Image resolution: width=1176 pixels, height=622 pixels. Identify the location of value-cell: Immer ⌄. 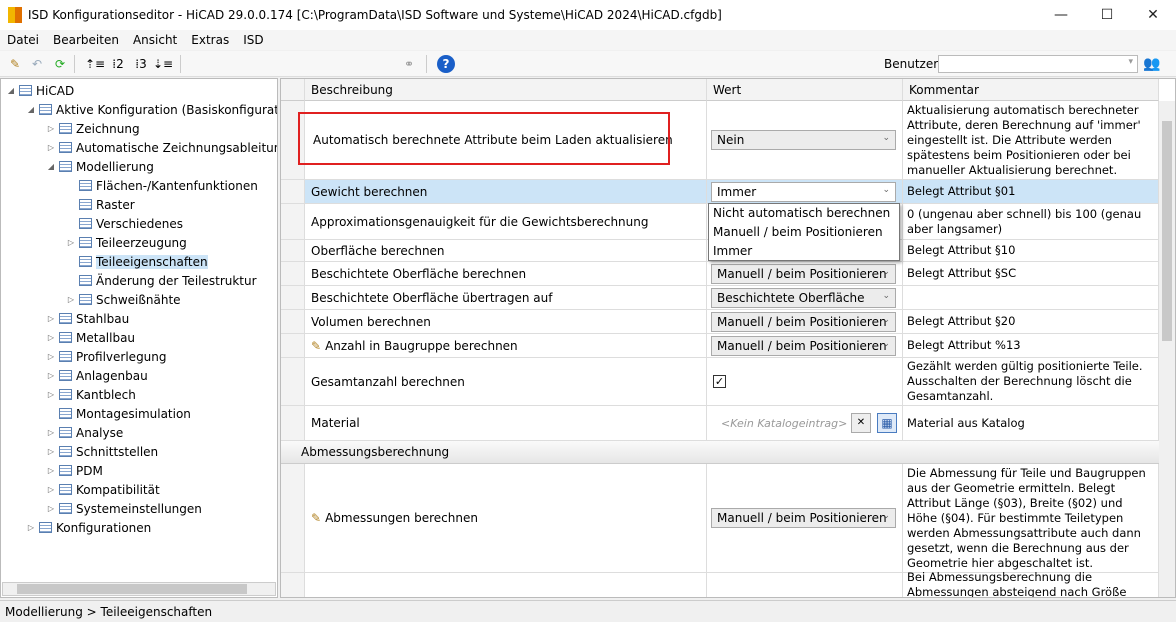
(805, 191).